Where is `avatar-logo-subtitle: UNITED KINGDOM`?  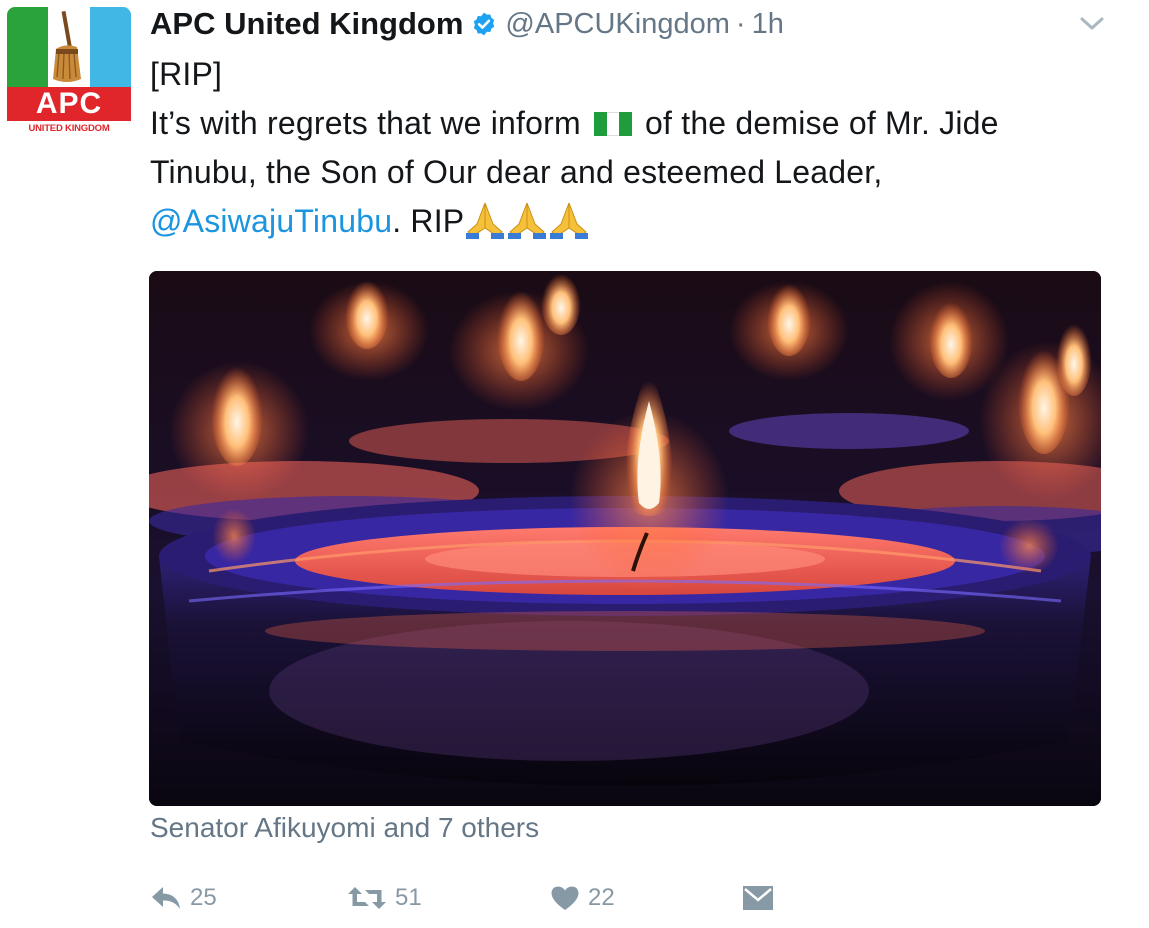
avatar-logo-subtitle: UNITED KINGDOM is located at coordinates (69, 128).